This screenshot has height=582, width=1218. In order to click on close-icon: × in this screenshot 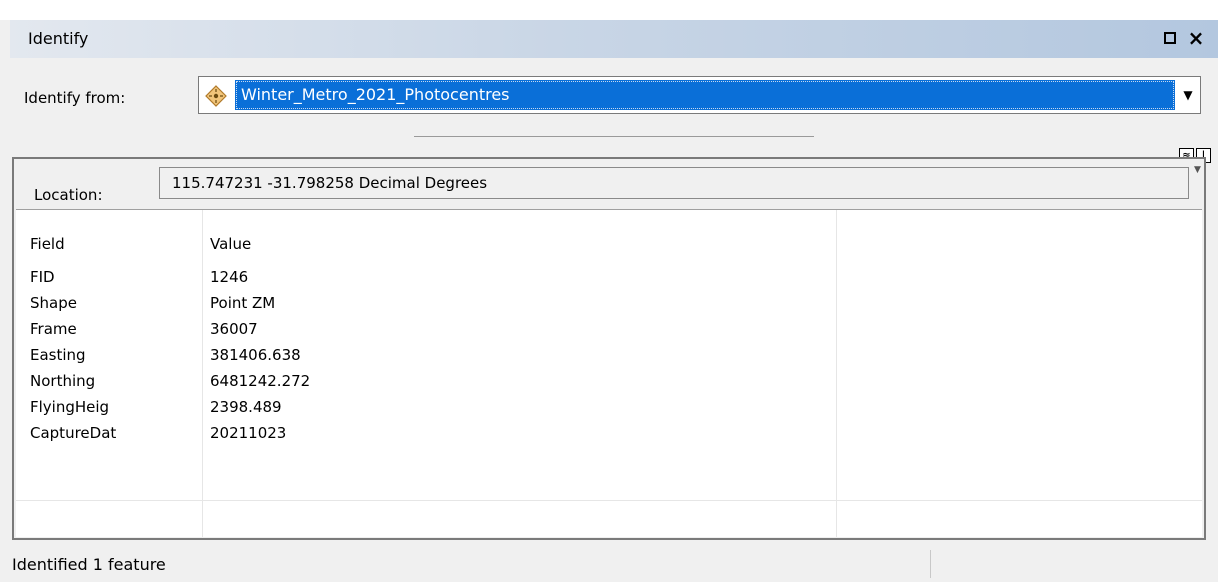, I will do `click(1196, 38)`.